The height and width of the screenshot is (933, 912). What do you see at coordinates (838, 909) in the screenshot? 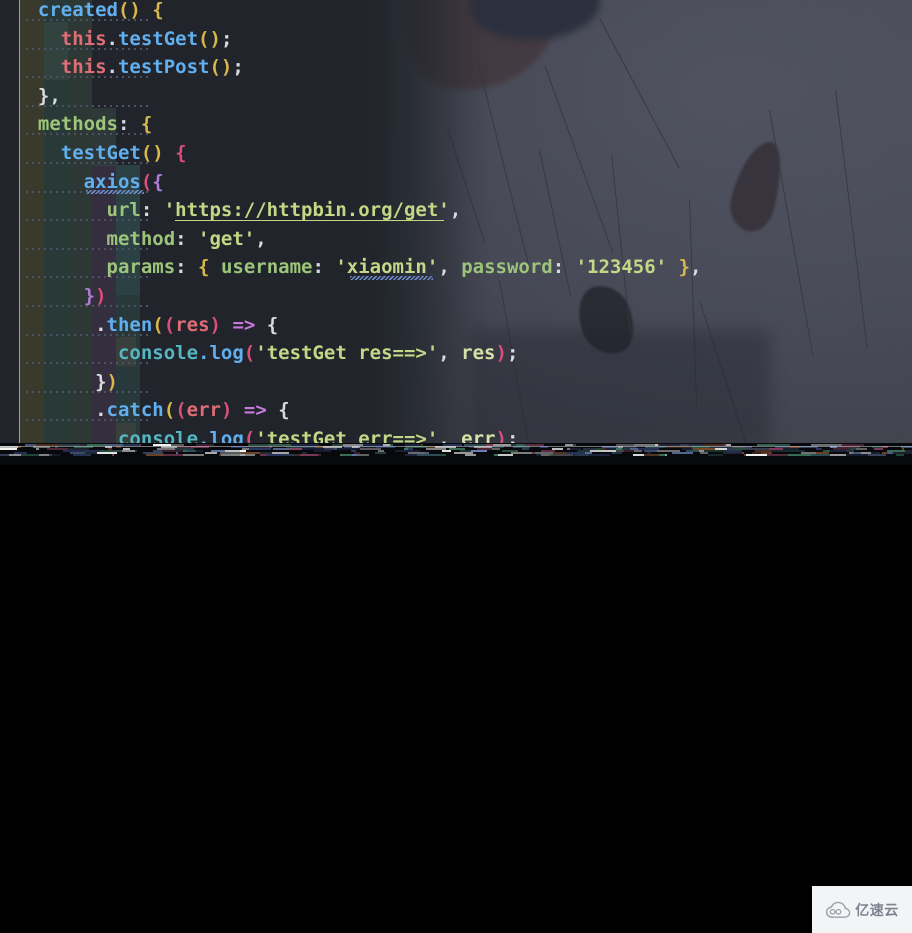
I see `cloud-icon` at bounding box center [838, 909].